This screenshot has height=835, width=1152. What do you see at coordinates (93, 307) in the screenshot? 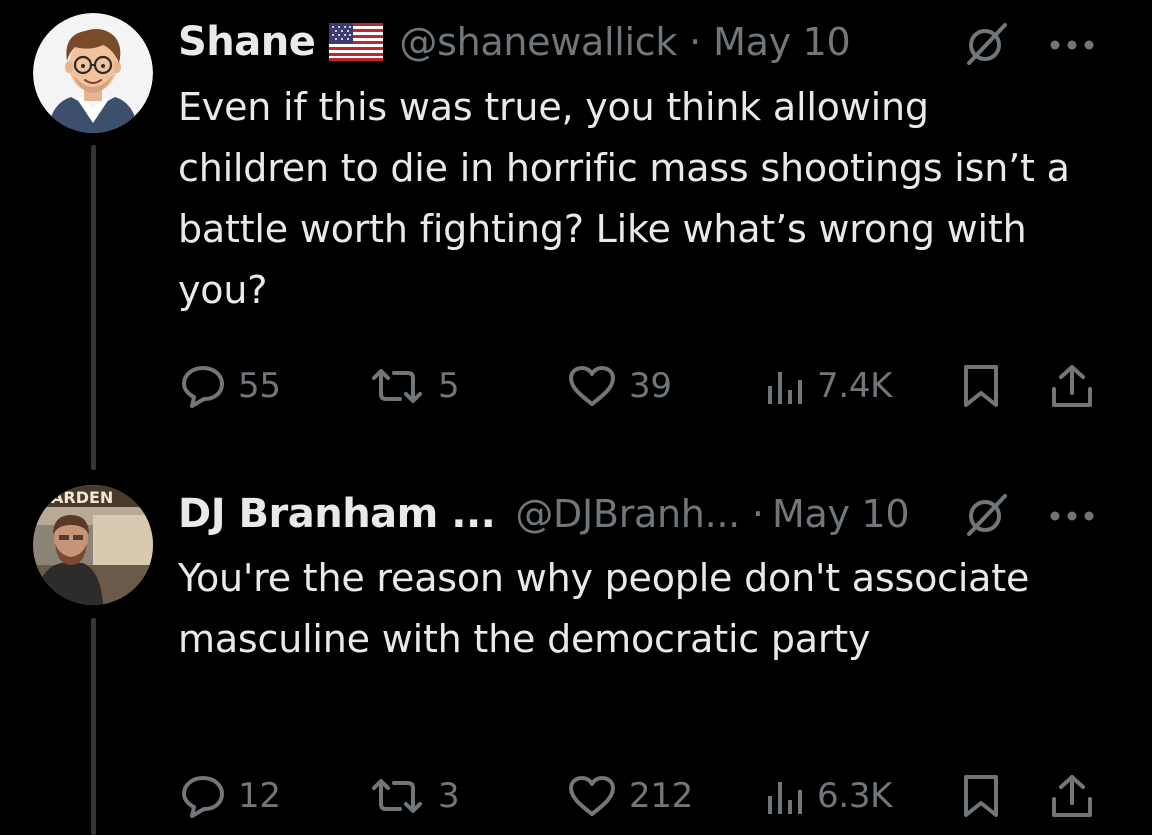
I see `thread-line` at bounding box center [93, 307].